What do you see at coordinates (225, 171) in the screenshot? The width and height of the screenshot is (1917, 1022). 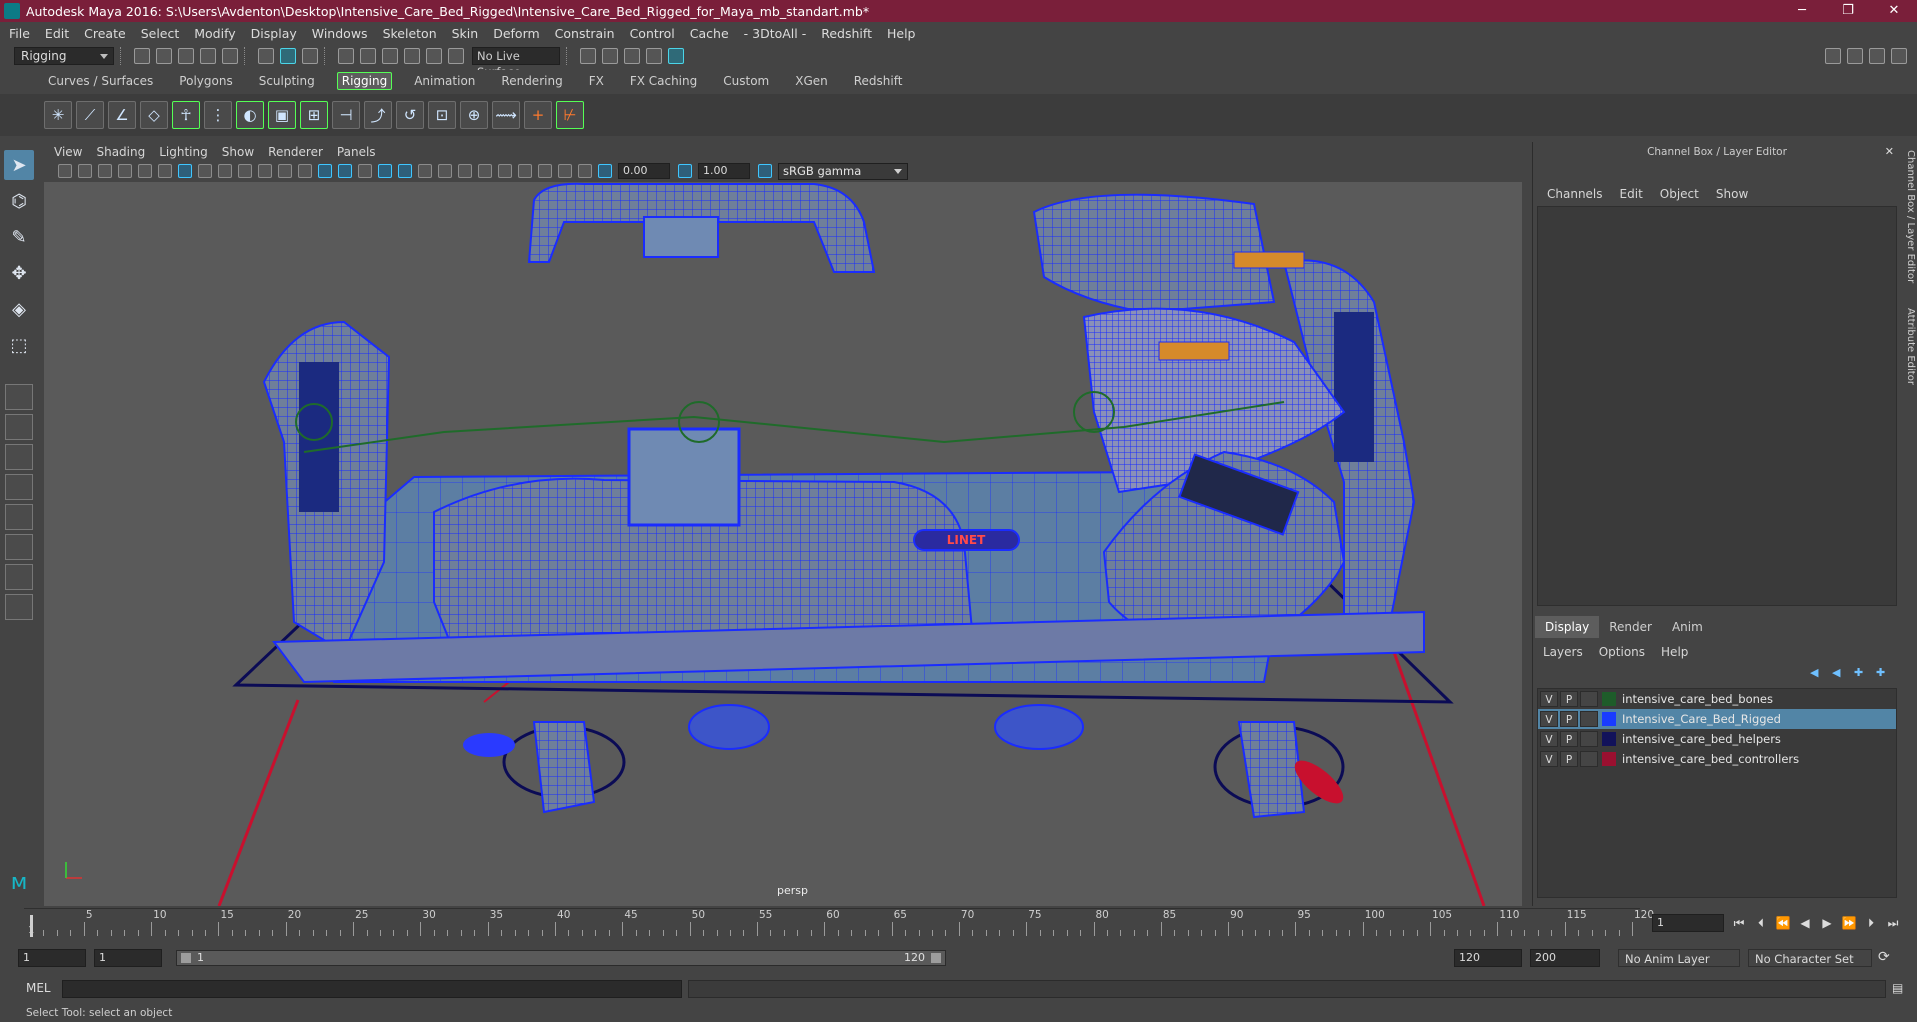 I see `resolution-gate-icon` at bounding box center [225, 171].